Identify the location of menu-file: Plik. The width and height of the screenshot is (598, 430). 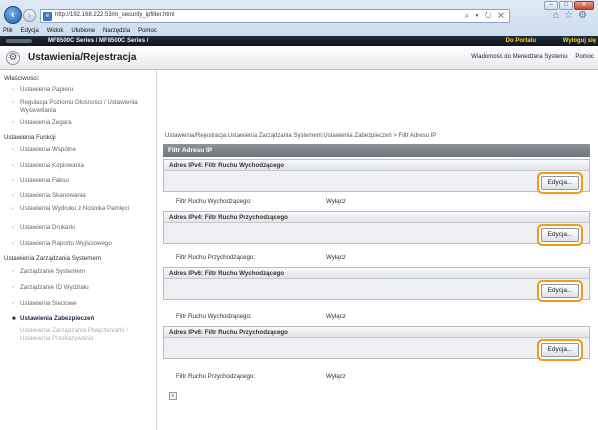
(8, 31).